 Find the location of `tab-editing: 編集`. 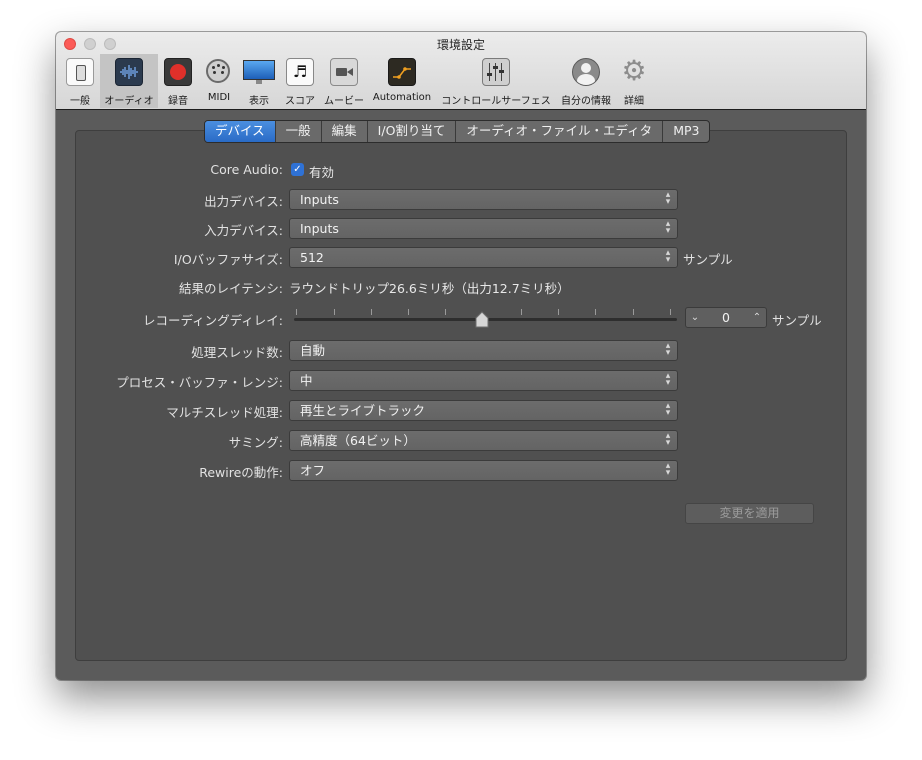

tab-editing: 編集 is located at coordinates (345, 131).